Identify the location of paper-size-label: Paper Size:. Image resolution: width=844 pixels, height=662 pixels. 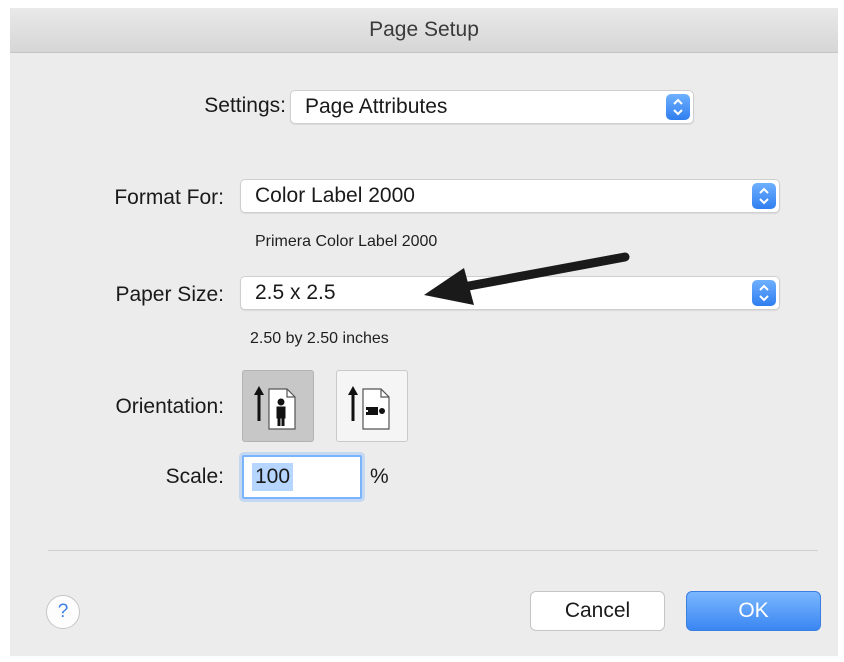
(169, 294).